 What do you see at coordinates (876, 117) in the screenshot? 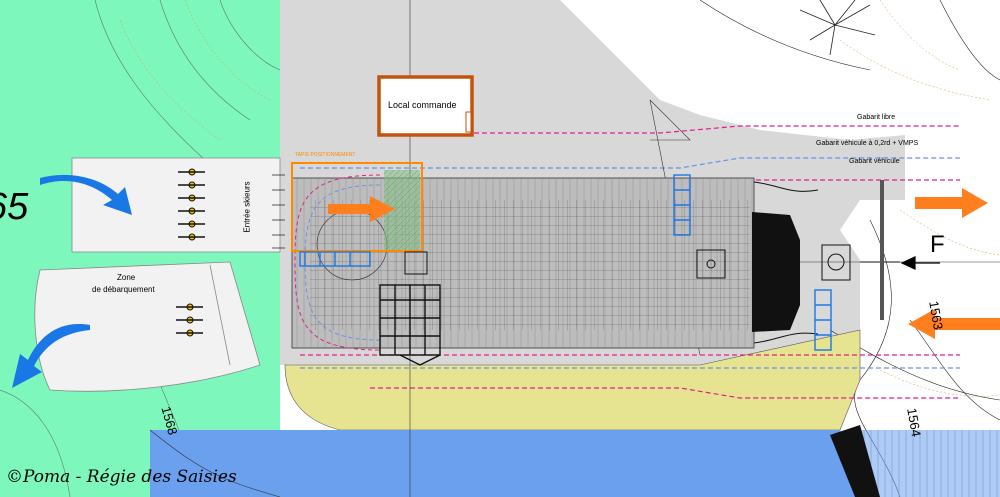
I see `gabarit-libre-label: Gabarit libre` at bounding box center [876, 117].